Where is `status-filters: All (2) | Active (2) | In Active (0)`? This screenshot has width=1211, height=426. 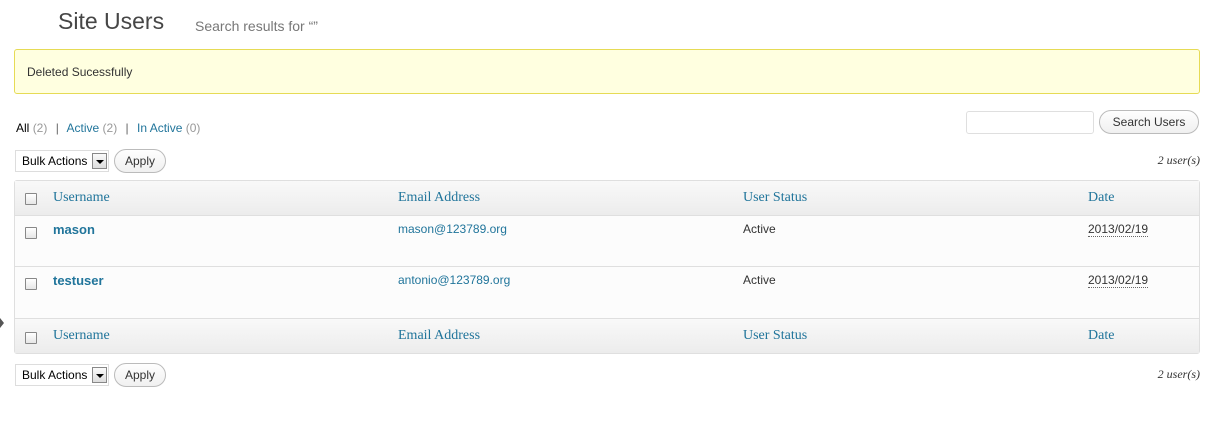 status-filters: All (2) | Active (2) | In Active (0) is located at coordinates (108, 128).